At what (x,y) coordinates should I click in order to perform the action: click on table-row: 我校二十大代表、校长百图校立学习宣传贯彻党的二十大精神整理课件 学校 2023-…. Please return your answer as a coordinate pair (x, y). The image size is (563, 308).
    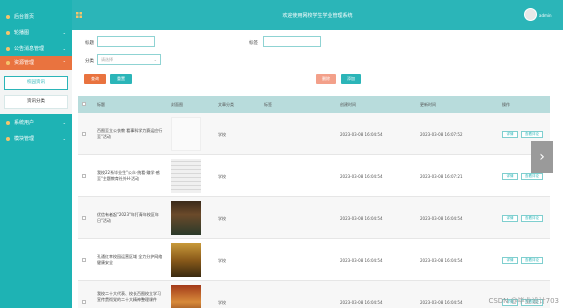
    Looking at the image, I should click on (314, 294).